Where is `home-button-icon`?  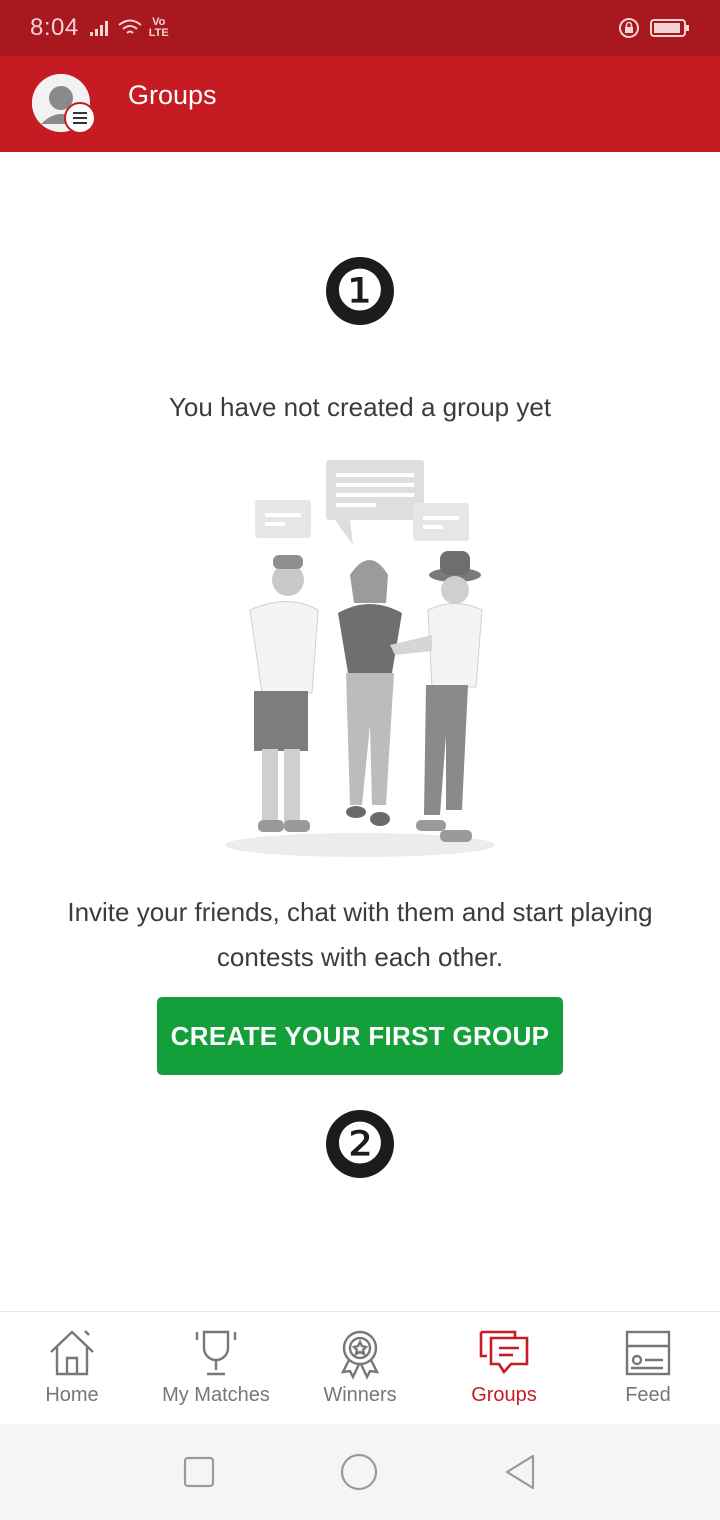
home-button-icon is located at coordinates (359, 1472).